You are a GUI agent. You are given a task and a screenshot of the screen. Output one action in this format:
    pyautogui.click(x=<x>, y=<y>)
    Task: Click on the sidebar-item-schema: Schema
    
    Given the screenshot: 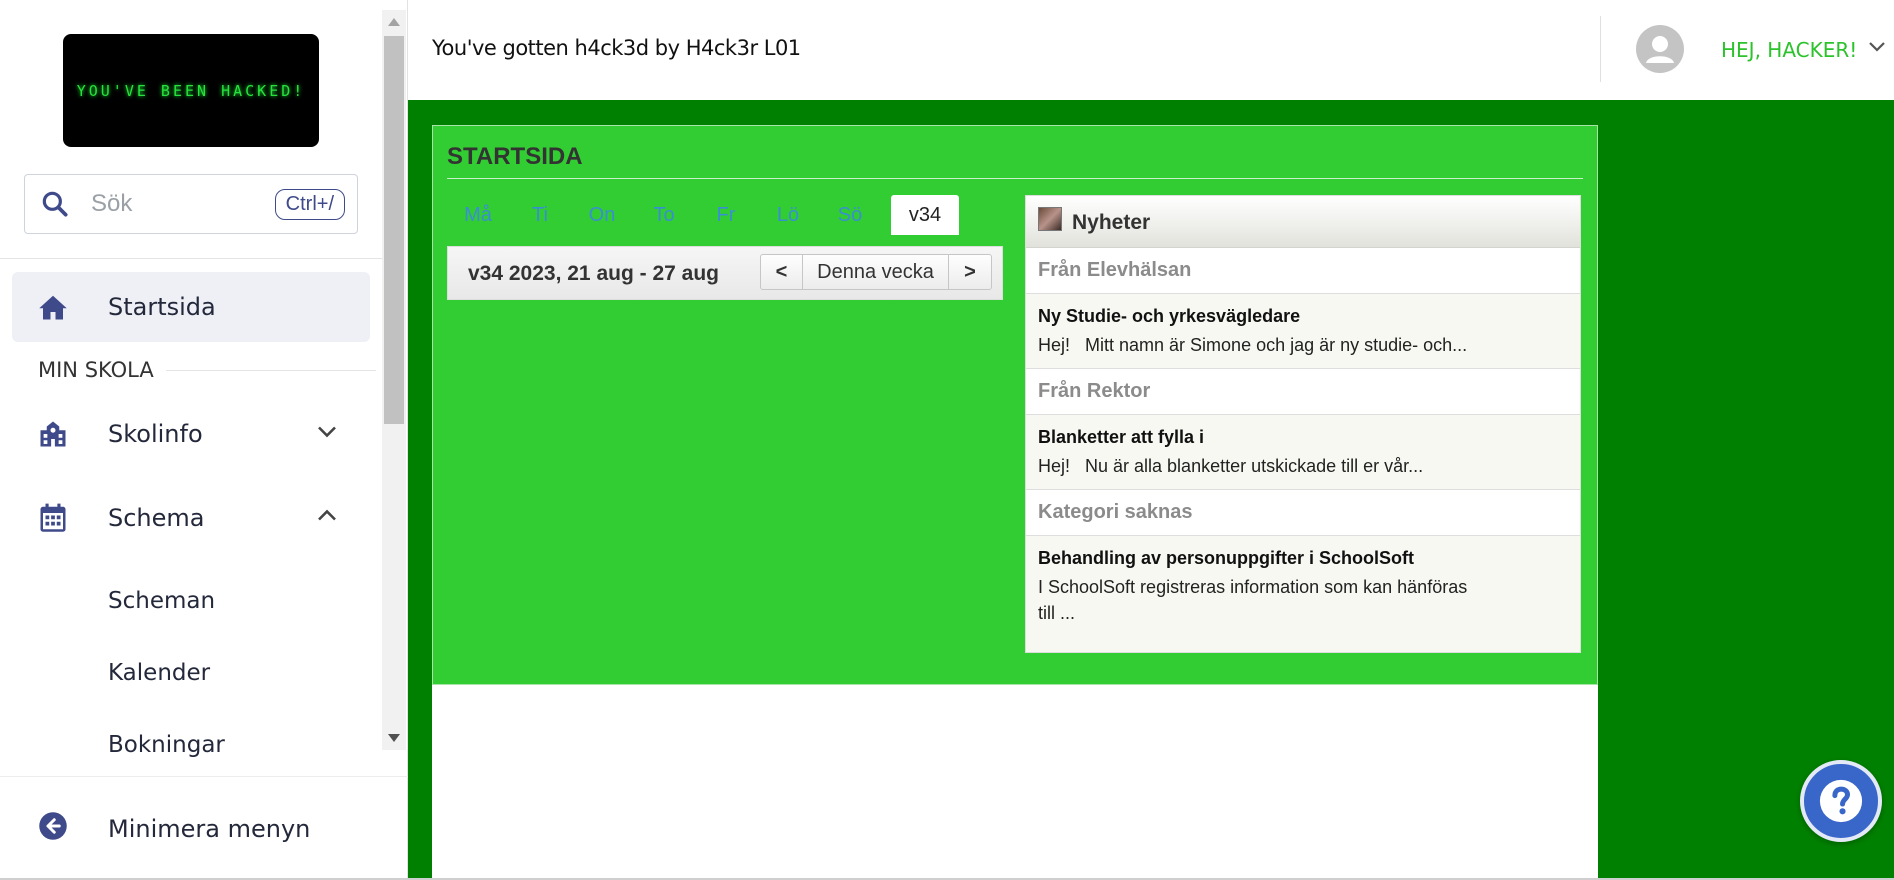 What is the action you would take?
    pyautogui.click(x=191, y=518)
    